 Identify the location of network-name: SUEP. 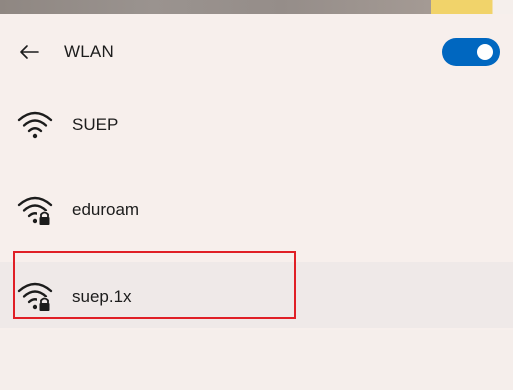
(95, 124).